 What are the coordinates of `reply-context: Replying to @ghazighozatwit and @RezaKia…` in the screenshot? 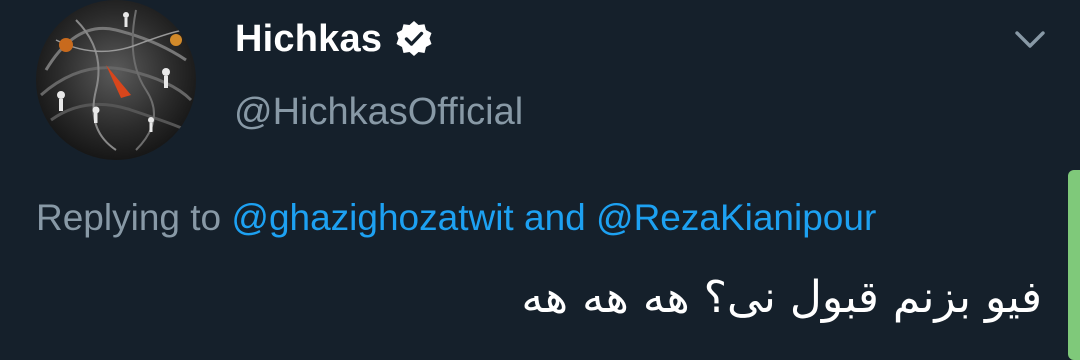 It's located at (456, 218).